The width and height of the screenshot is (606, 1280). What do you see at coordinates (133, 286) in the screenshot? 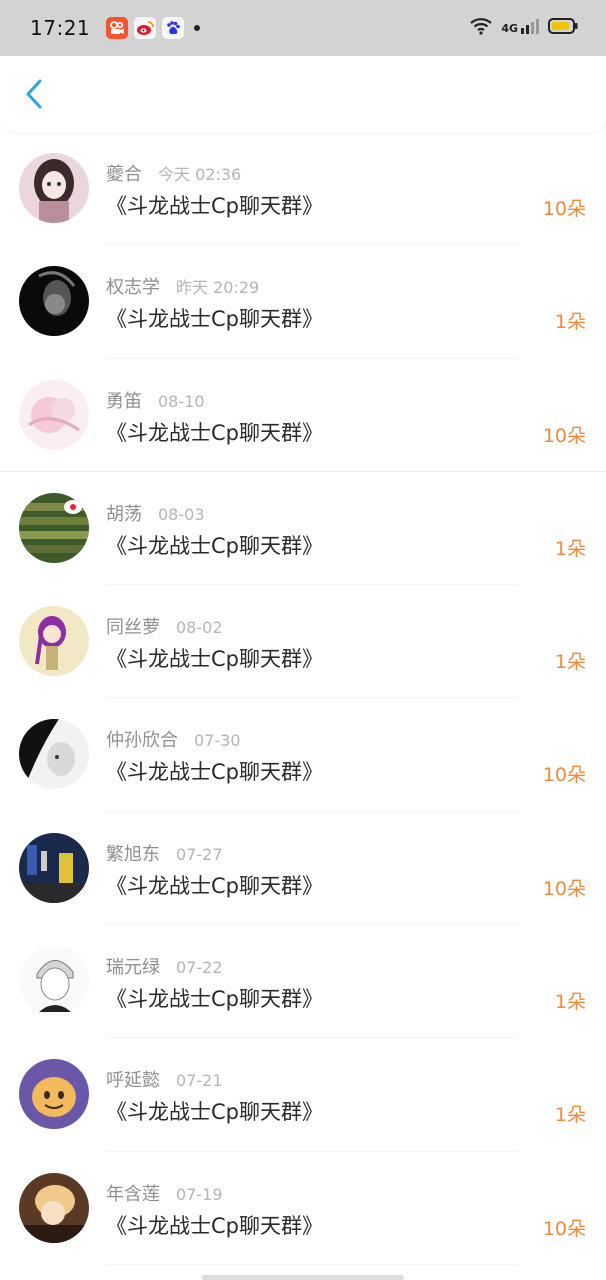
I see `sender-name: 权志学` at bounding box center [133, 286].